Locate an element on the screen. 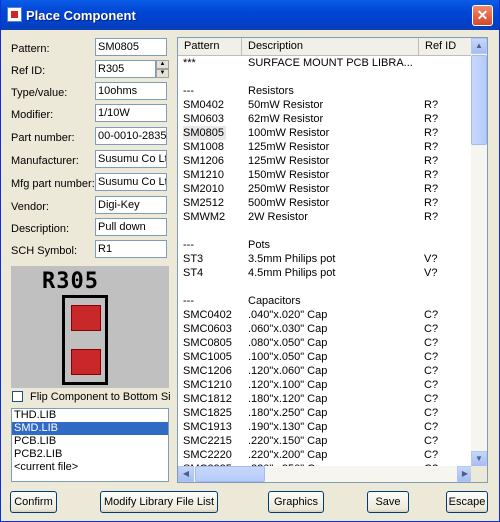 This screenshot has height=522, width=500. table-row: SMC0805 .080"x.050" Cap C? is located at coordinates (325, 343).